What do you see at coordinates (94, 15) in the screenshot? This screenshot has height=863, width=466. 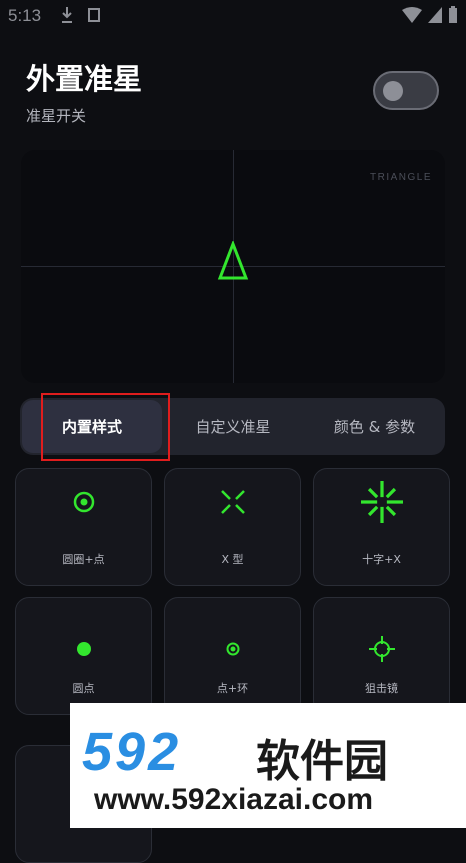 I see `app-notification-icon` at bounding box center [94, 15].